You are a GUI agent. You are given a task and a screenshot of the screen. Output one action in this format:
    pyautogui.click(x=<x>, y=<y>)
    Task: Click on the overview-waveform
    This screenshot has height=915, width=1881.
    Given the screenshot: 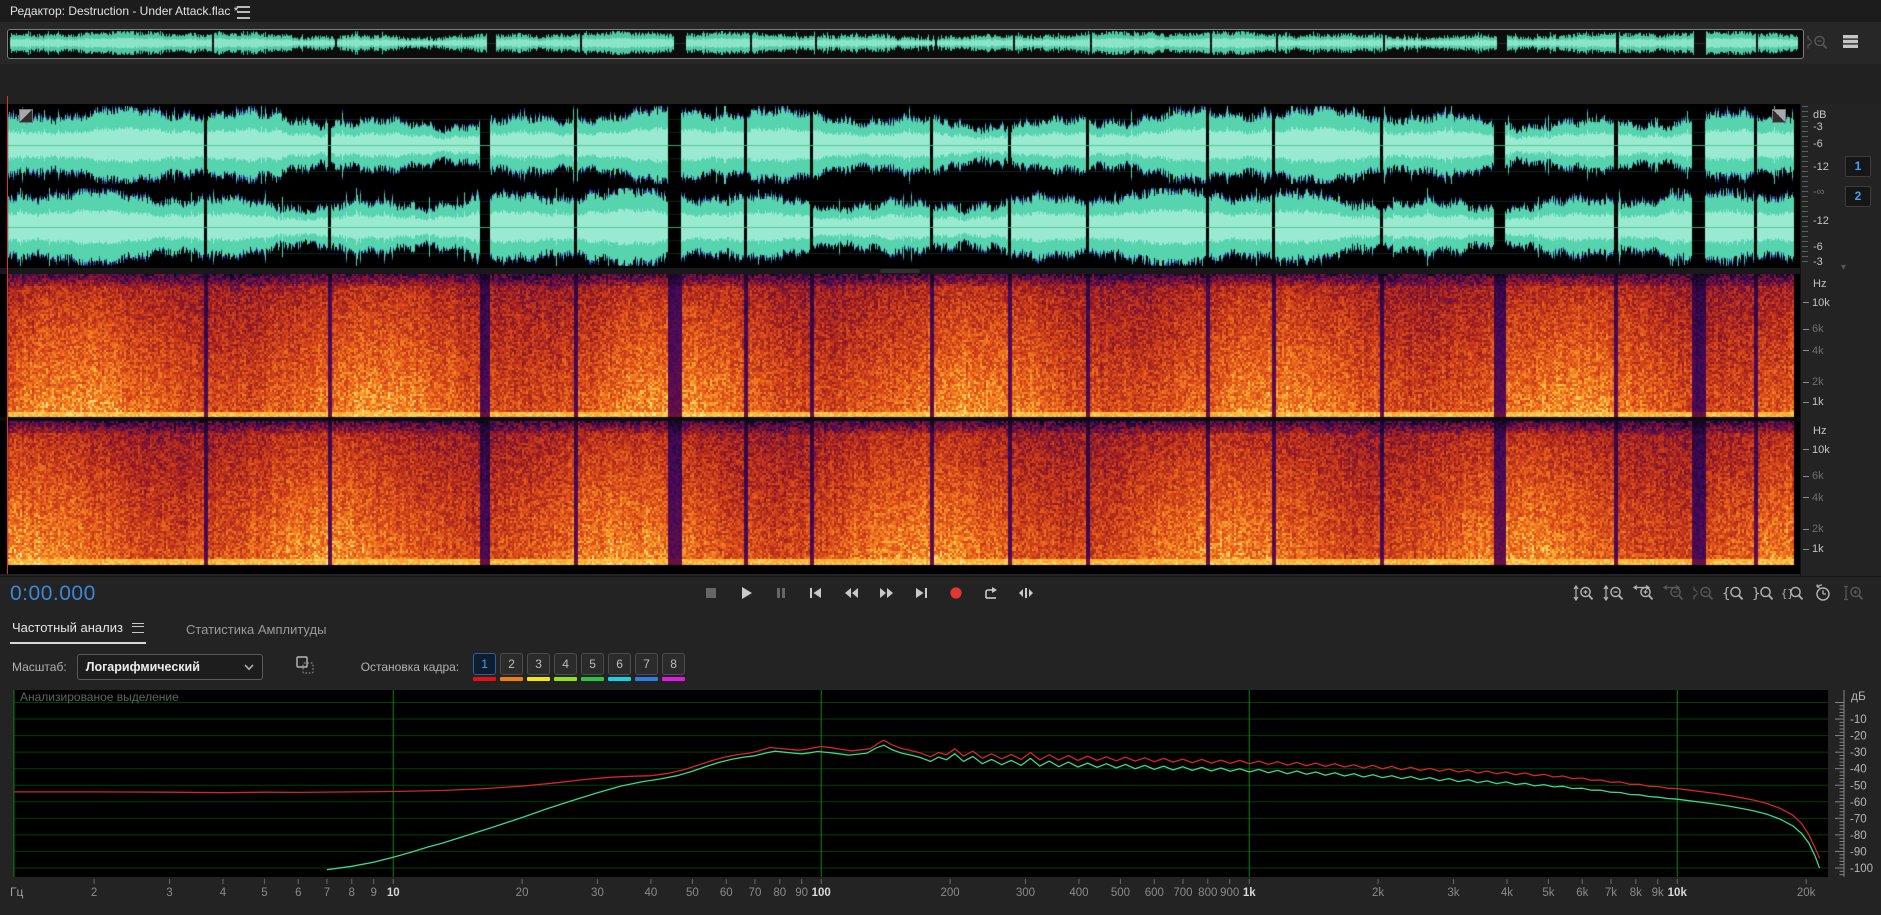 What is the action you would take?
    pyautogui.click(x=904, y=43)
    